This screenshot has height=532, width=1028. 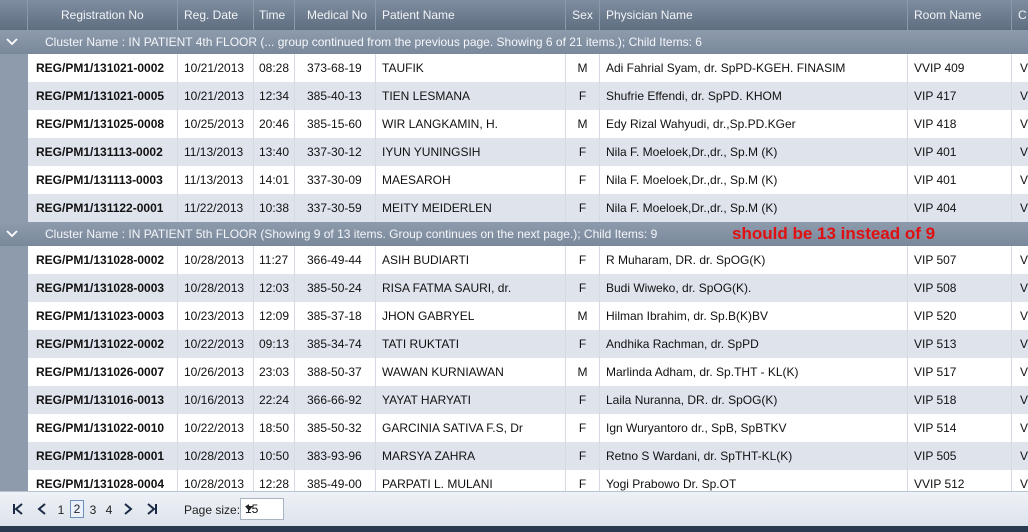 What do you see at coordinates (754, 316) in the screenshot?
I see `cell-physician-name: Hilman Ibrahim, dr. Sp.B(K)BV` at bounding box center [754, 316].